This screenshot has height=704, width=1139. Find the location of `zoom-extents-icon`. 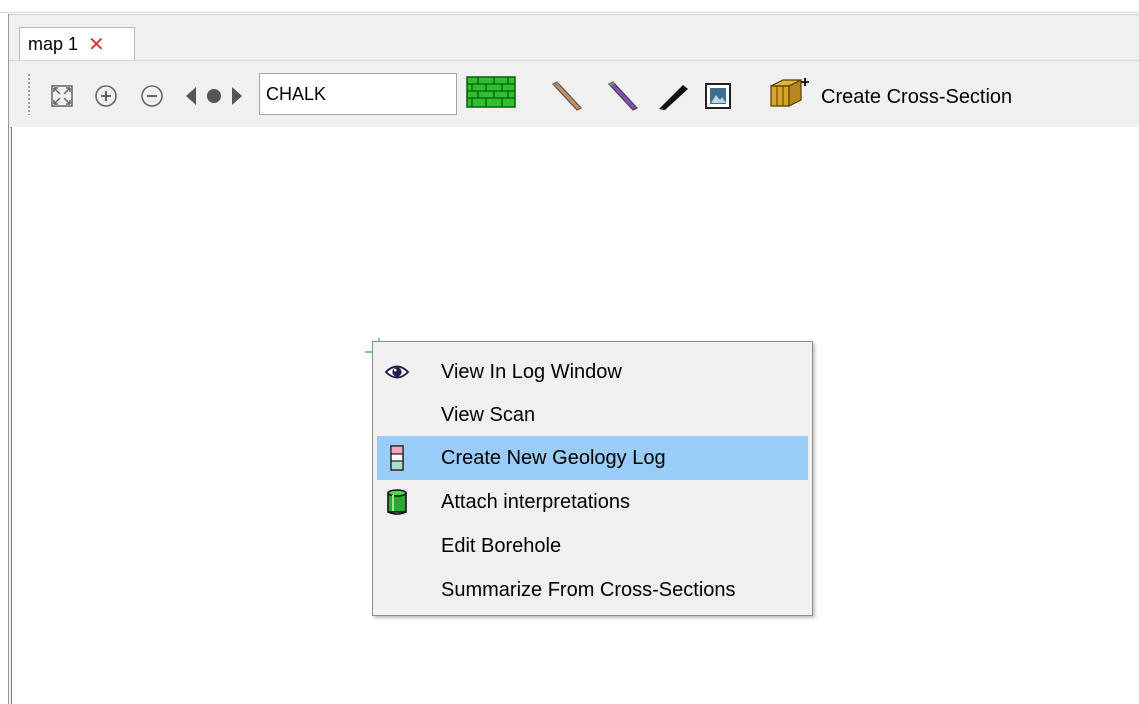

zoom-extents-icon is located at coordinates (62, 96).